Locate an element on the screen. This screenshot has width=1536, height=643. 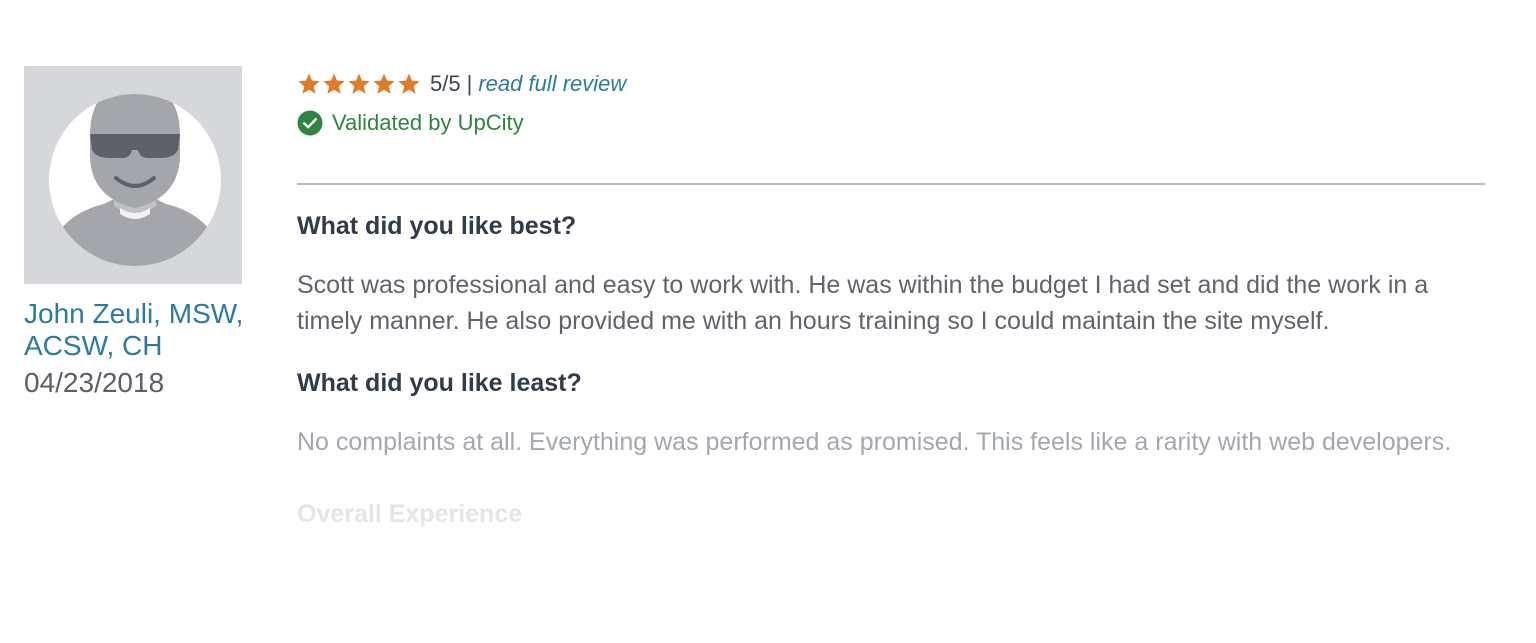
reviewer-panel: John Zeuli, MSW, ACSW, CH 04/23/2018 is located at coordinates (139, 233).